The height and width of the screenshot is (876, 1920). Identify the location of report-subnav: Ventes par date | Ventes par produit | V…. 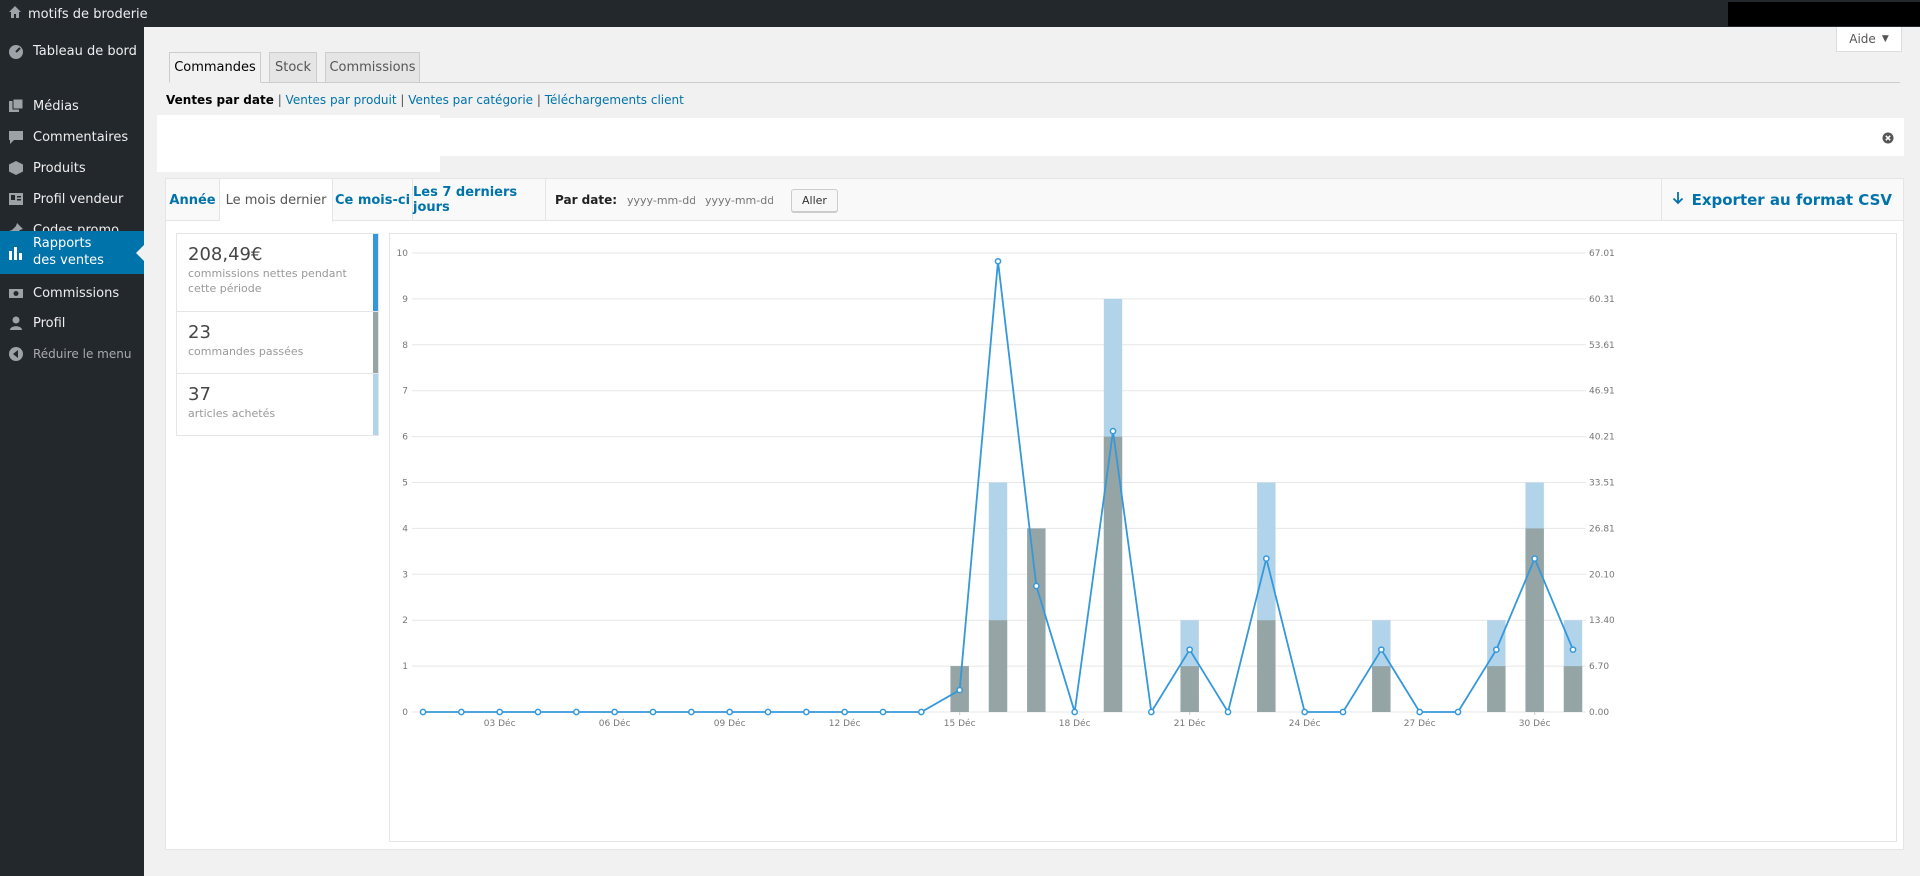
(425, 100).